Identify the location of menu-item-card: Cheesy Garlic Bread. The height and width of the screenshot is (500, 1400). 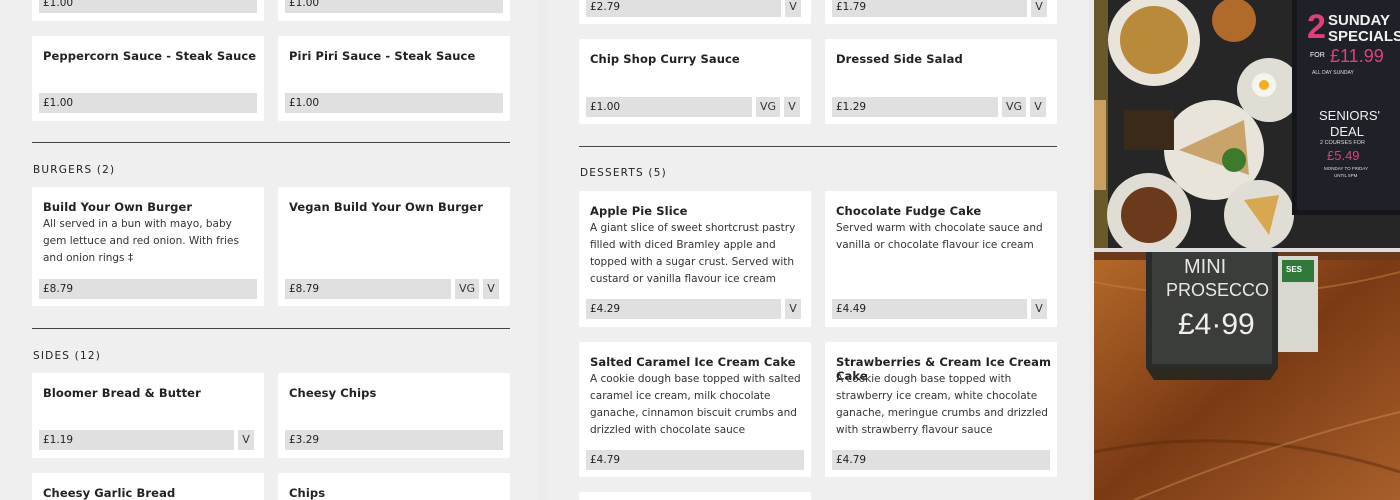
(148, 486).